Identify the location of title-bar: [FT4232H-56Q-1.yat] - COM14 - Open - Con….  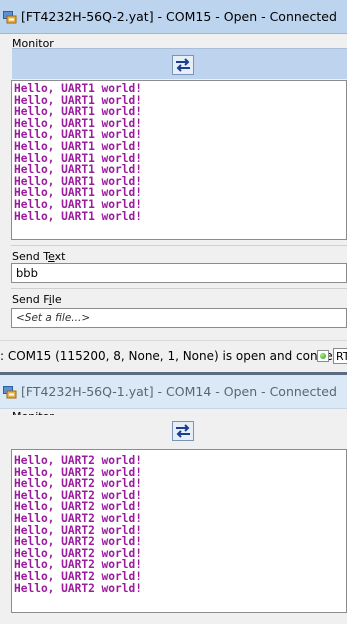
(173, 392).